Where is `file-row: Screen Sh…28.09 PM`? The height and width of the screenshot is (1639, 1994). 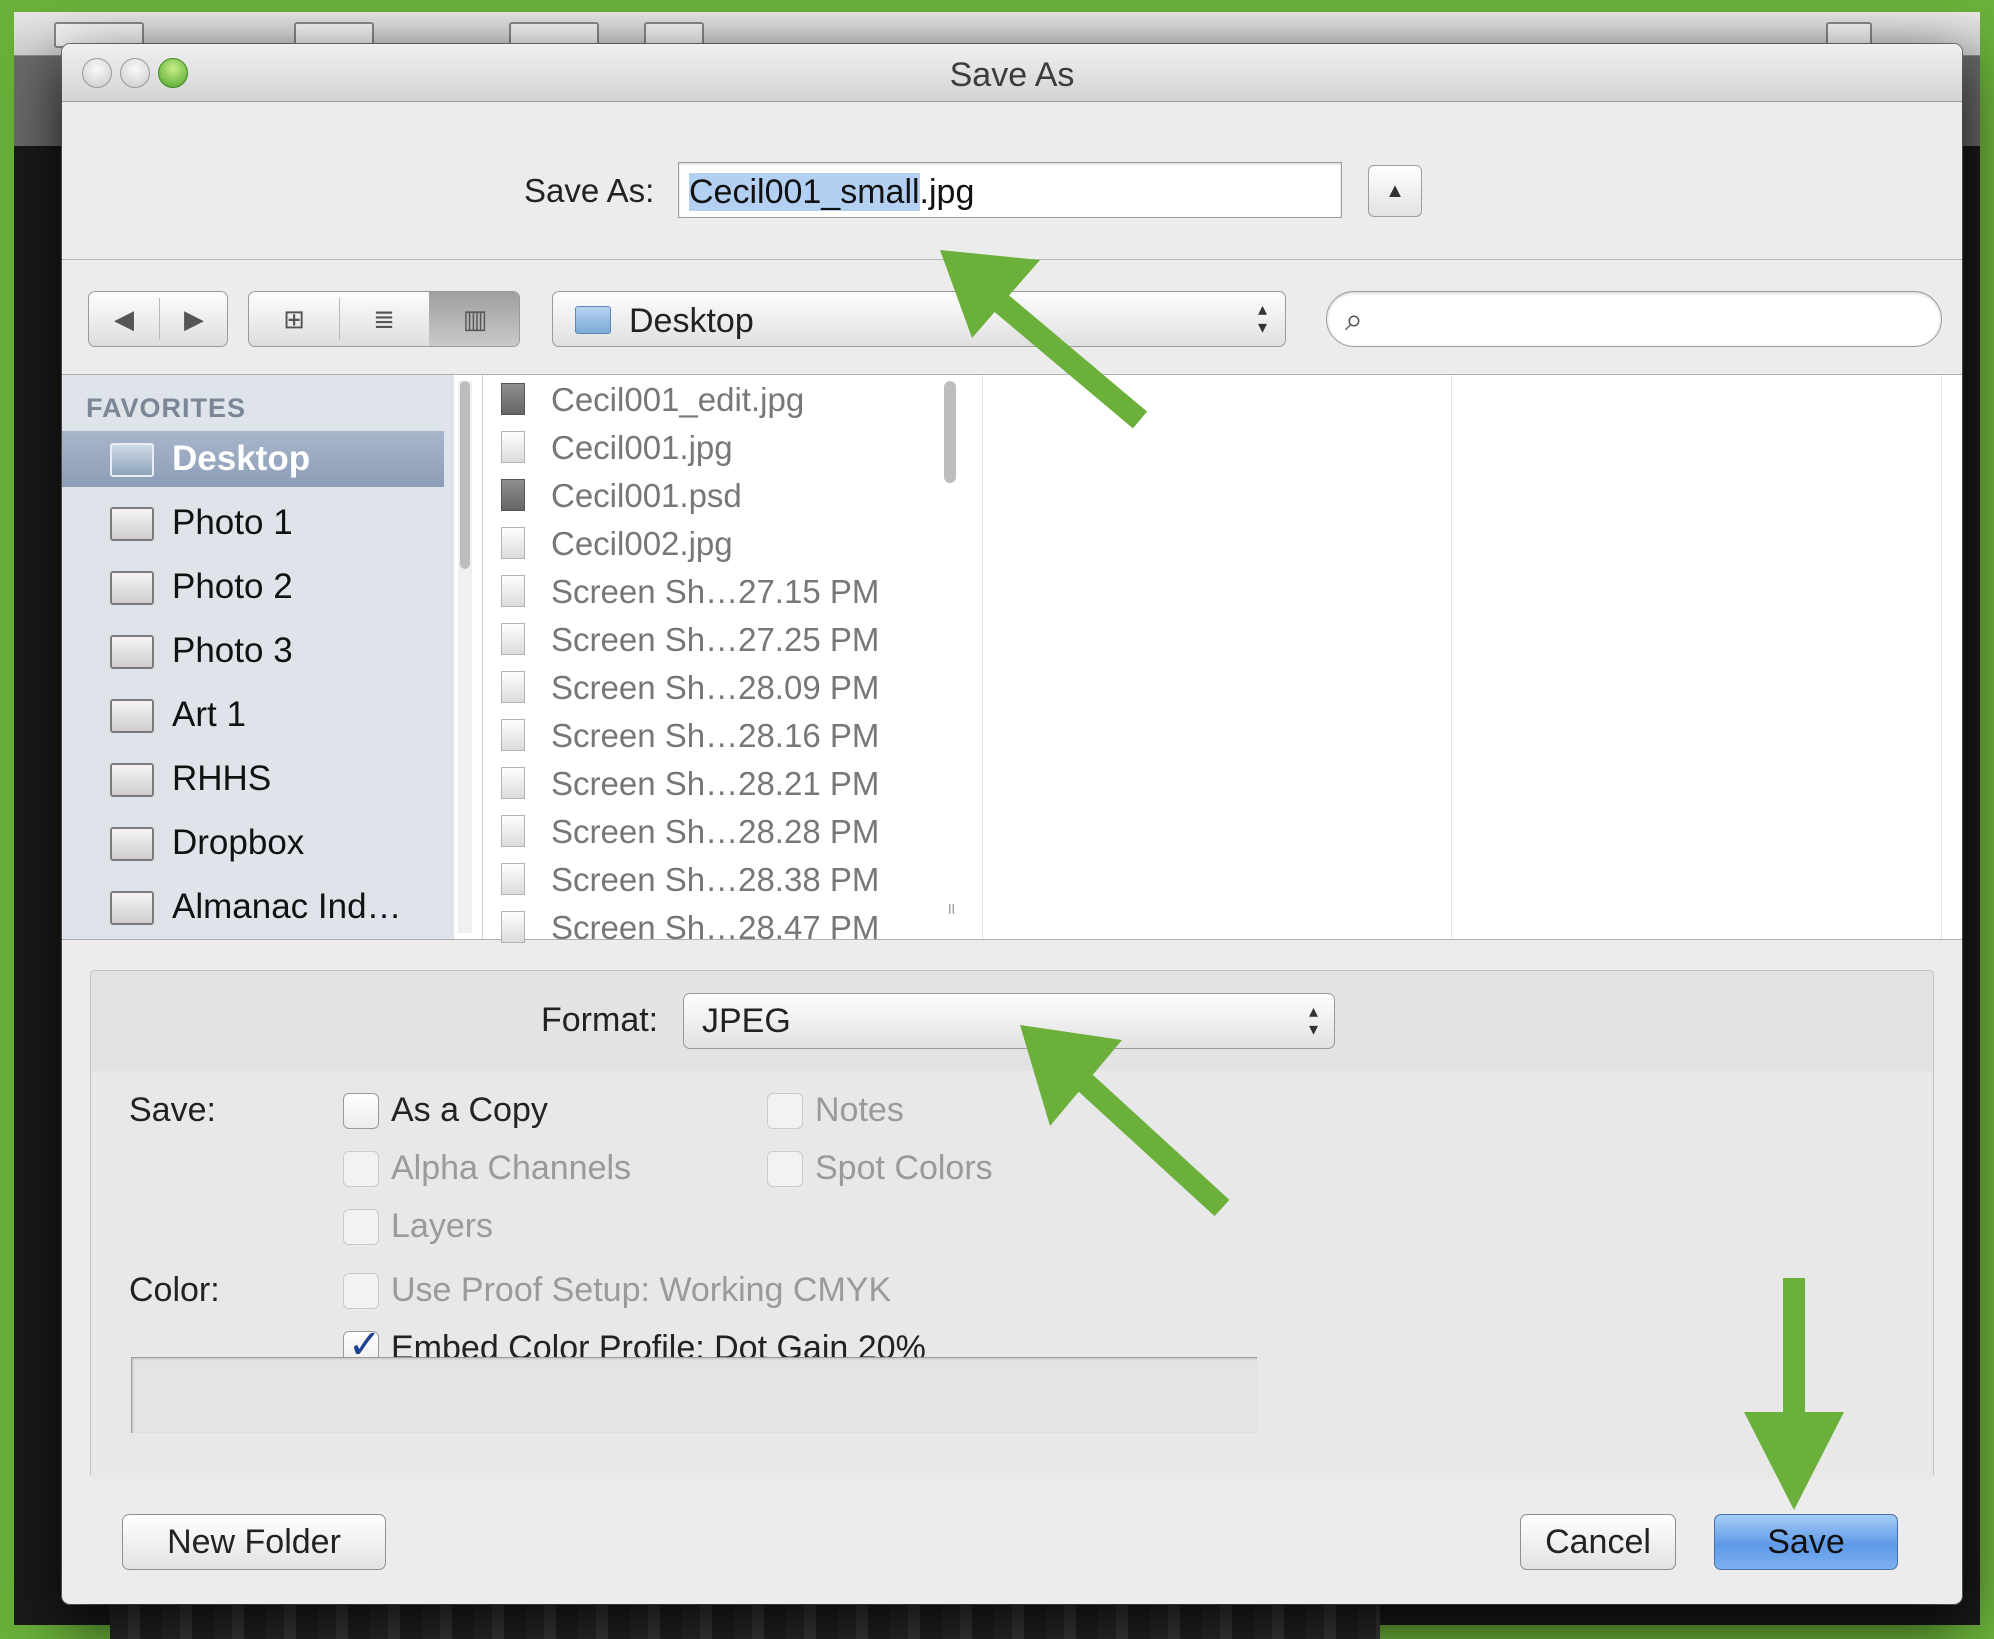
file-row: Screen Sh…28.09 PM is located at coordinates (703, 687).